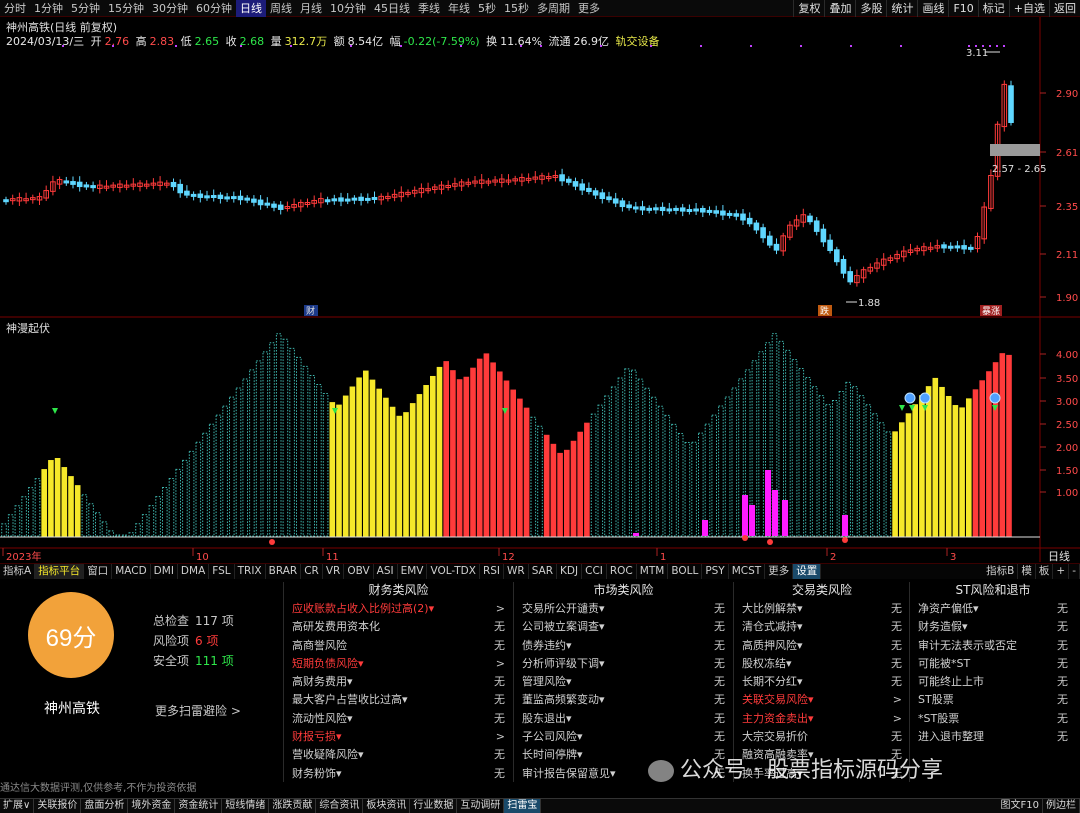  What do you see at coordinates (623, 700) in the screenshot?
I see `risk-item: 董监高频繁变动▾ 无` at bounding box center [623, 700].